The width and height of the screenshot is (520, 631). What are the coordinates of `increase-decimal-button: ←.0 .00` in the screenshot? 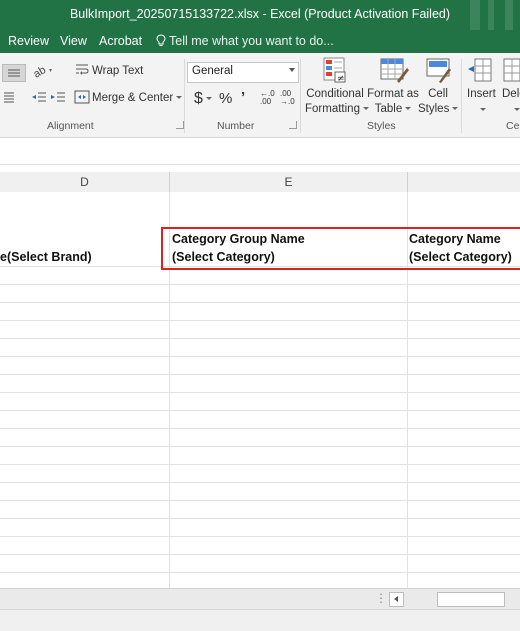 It's located at (267, 98).